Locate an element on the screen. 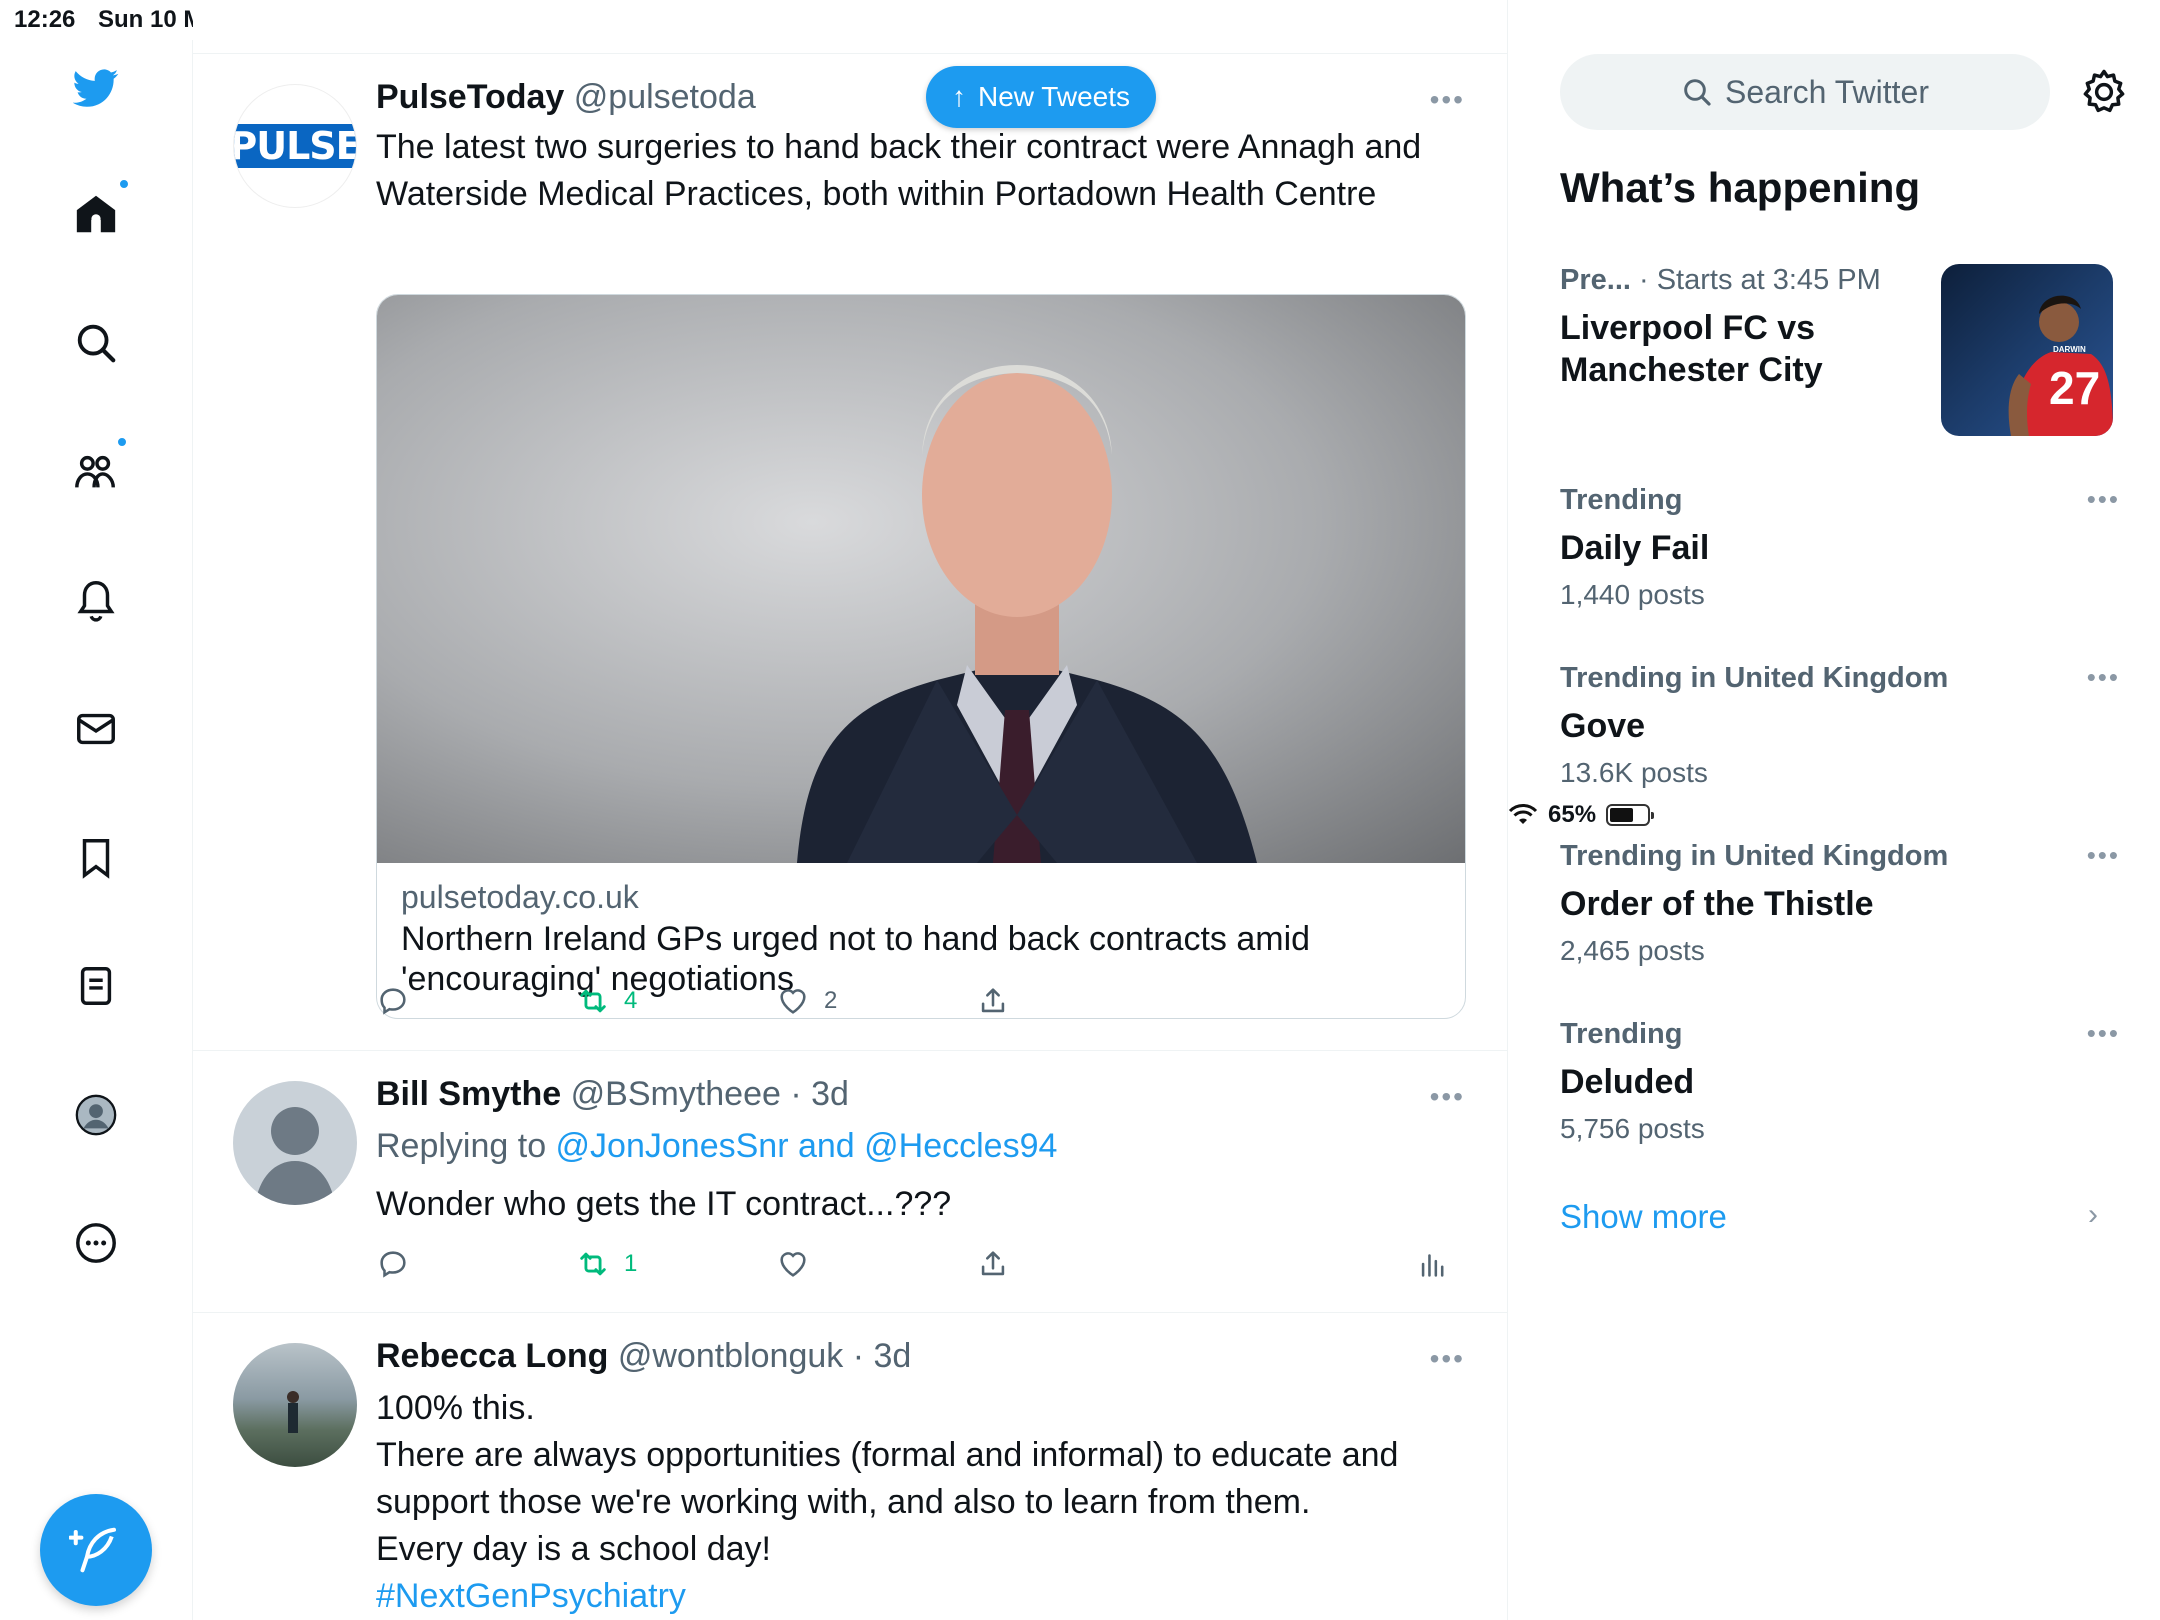  left-navigation is located at coordinates (96, 830).